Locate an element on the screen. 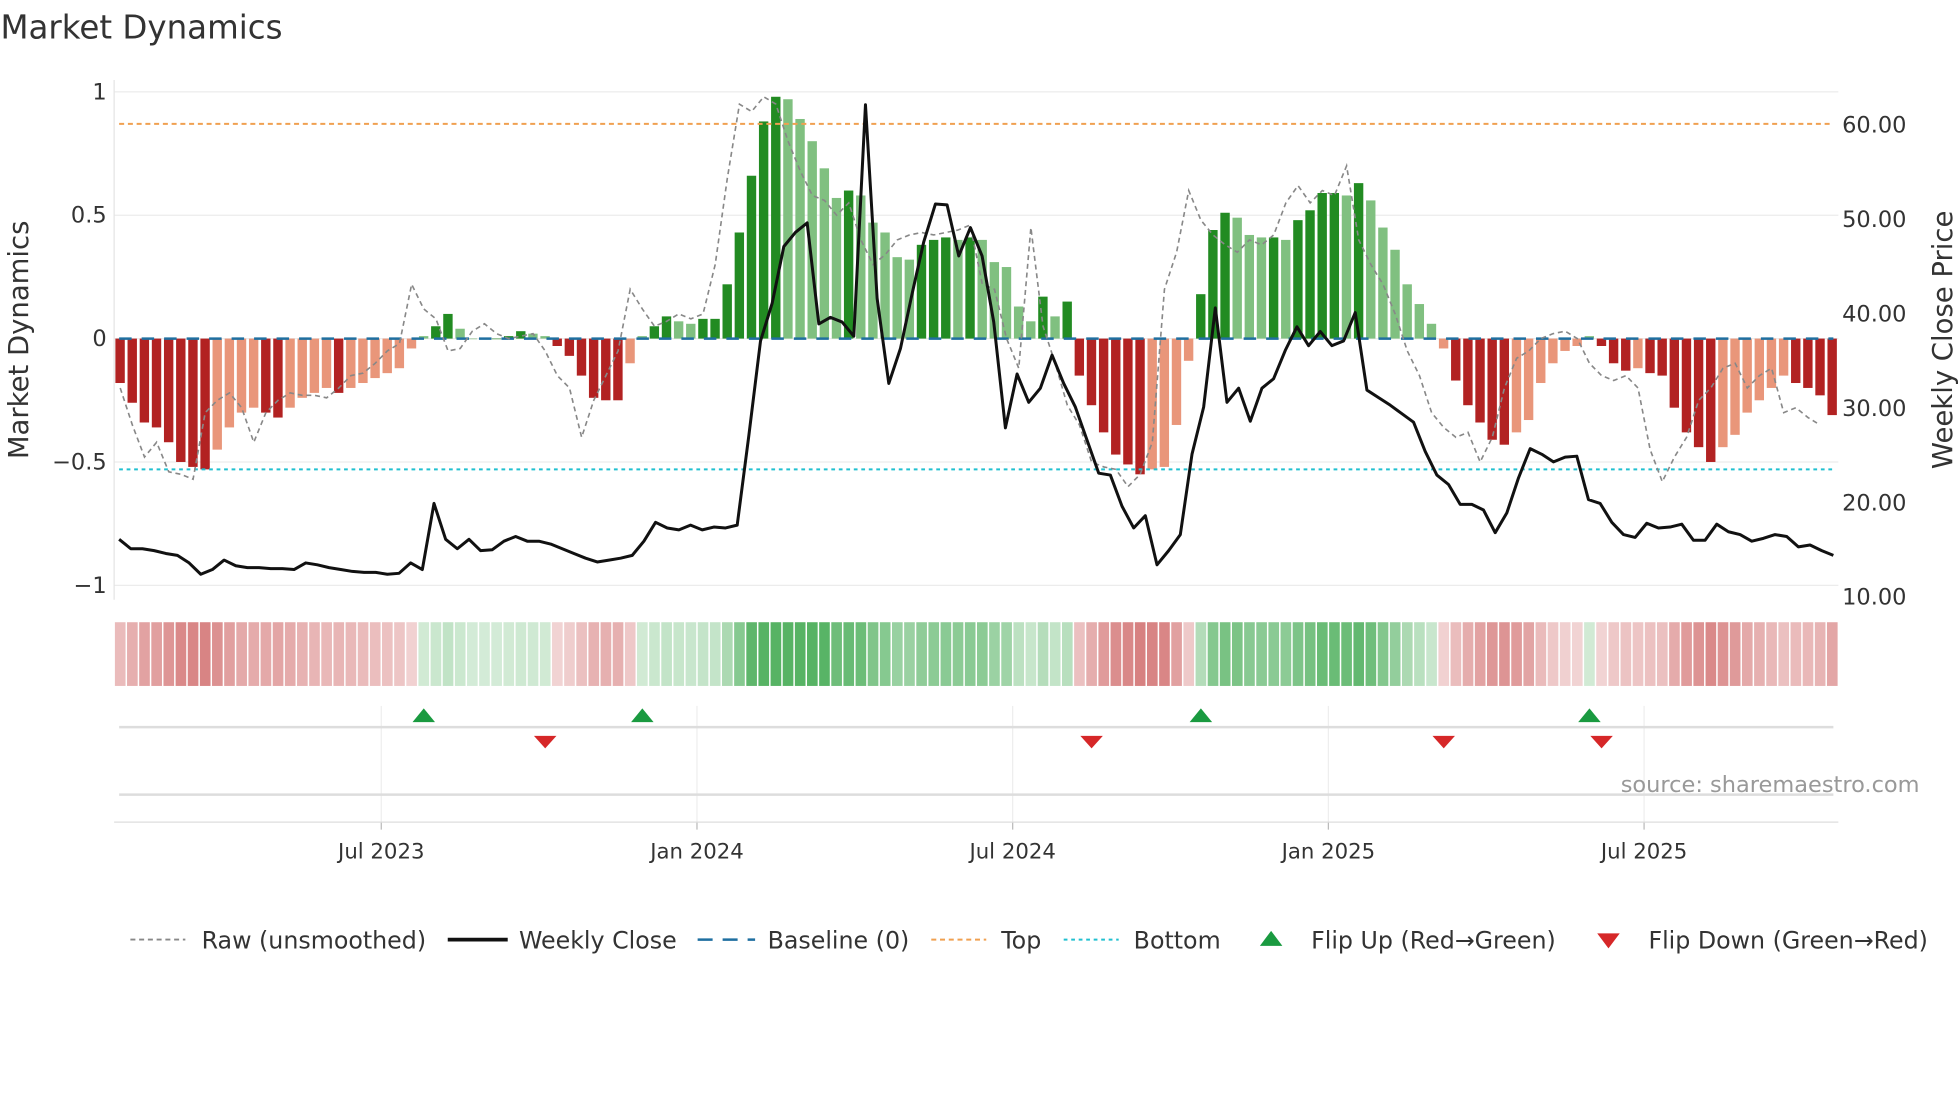 Image resolution: width=1960 pixels, height=1102 pixels. flip-down-marker is located at coordinates (1091, 742).